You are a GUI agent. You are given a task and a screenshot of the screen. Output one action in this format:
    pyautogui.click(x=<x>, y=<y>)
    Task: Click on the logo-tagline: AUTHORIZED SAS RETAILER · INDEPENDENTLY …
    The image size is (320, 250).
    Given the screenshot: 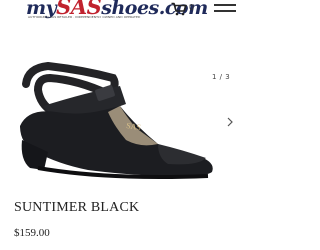 What is the action you would take?
    pyautogui.click(x=84, y=17)
    